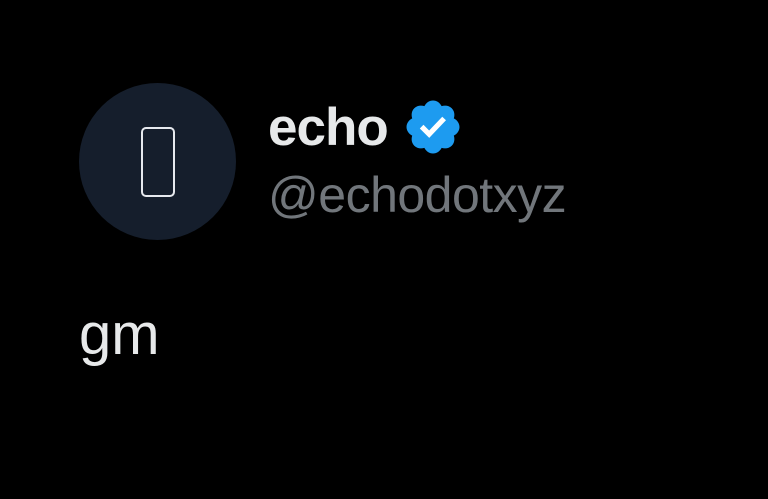 The height and width of the screenshot is (499, 768). I want to click on author-name-row: echo, so click(366, 127).